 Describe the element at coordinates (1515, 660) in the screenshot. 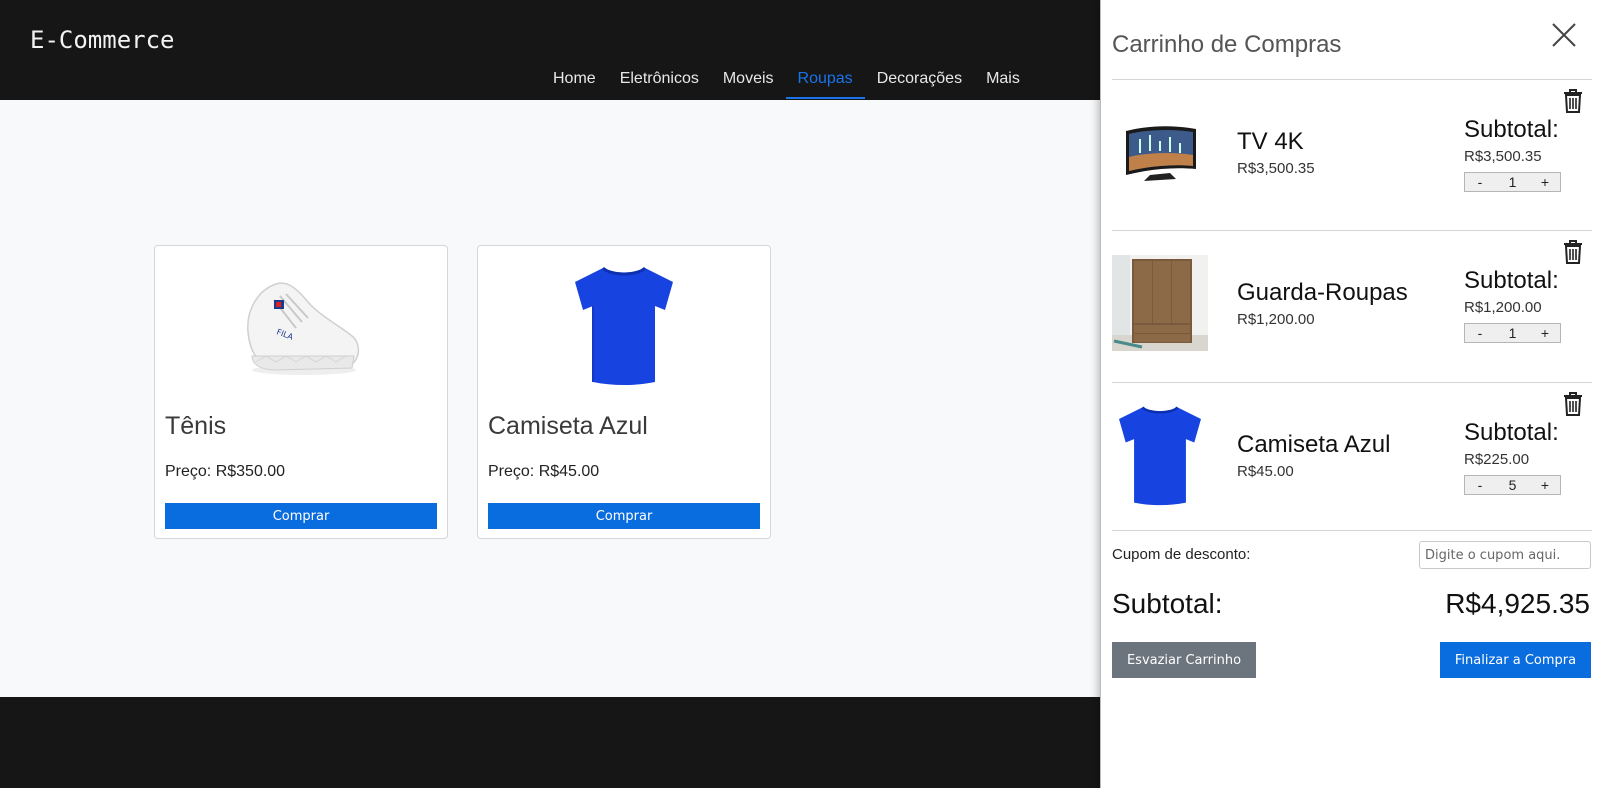

I see `checkout-button: Finalizar a Compra` at that location.